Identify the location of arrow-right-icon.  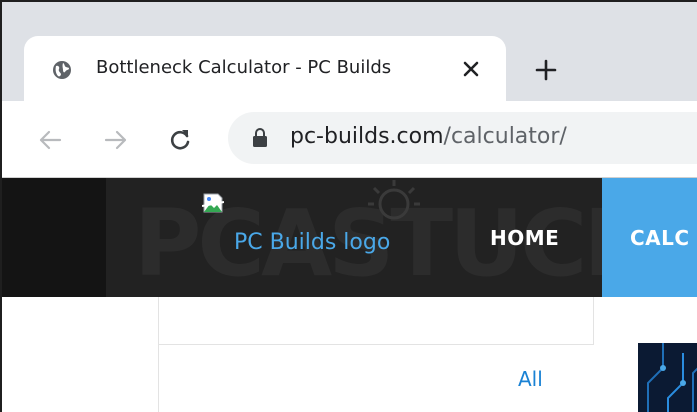
(116, 140).